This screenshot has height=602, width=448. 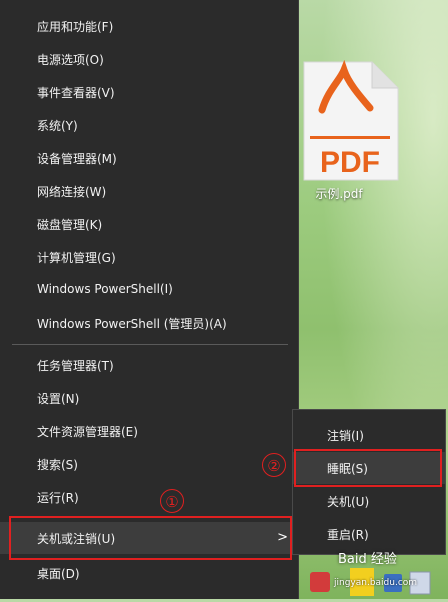 I want to click on menu-item-powershell-admin: Windows PowerShell (管理员)(A), so click(x=149, y=323).